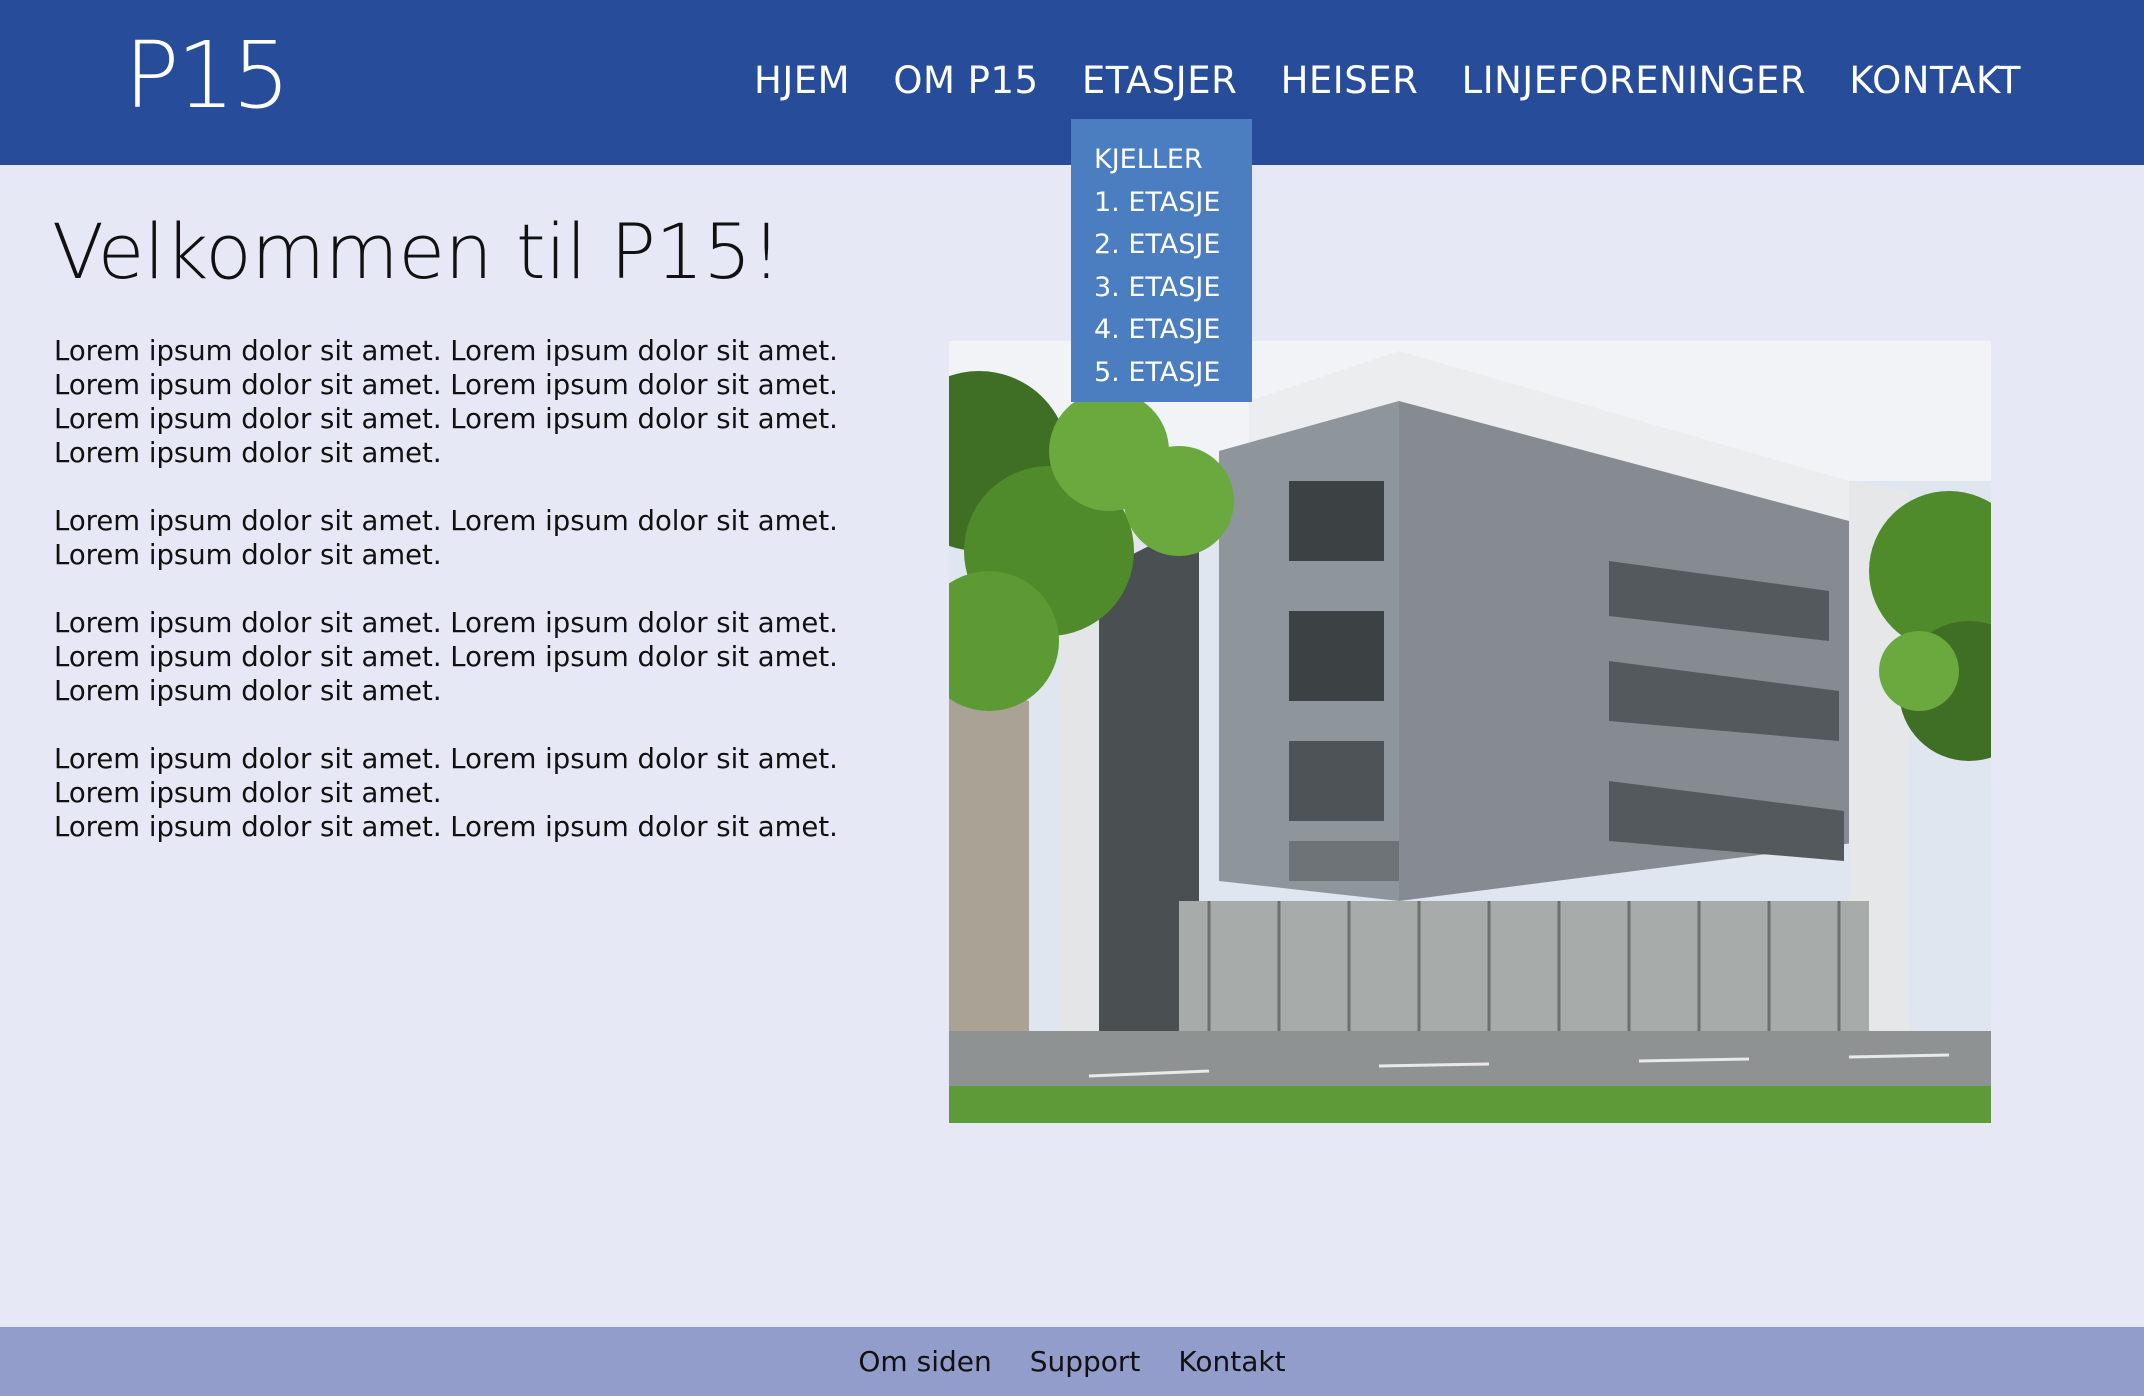  I want to click on nav-item-hjem: HJEM, so click(802, 81).